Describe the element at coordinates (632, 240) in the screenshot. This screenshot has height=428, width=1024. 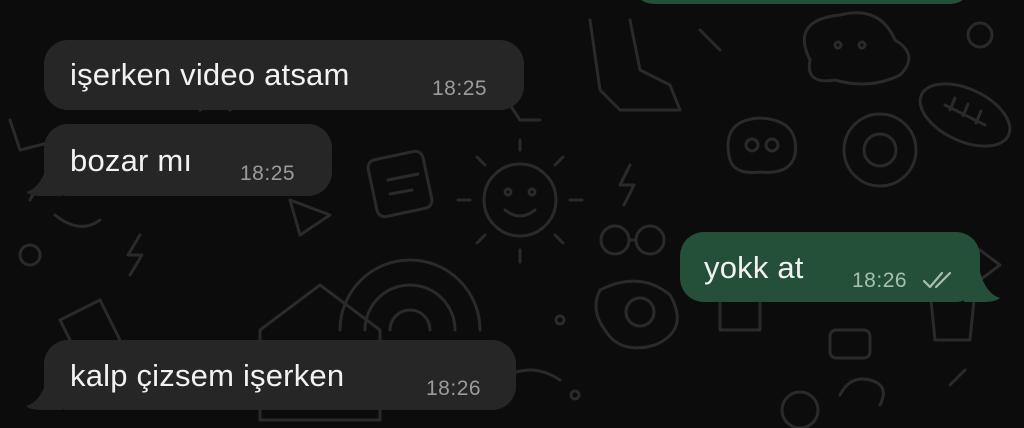
I see `glasses-doodle` at that location.